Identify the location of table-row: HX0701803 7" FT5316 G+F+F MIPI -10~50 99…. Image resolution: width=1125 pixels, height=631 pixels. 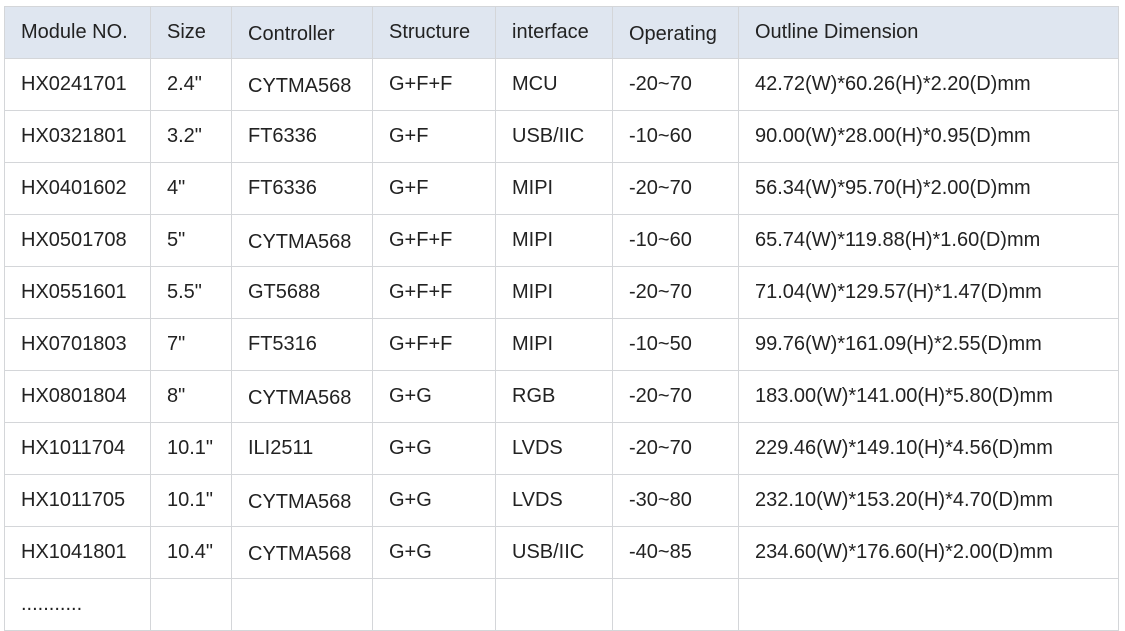
(561, 344).